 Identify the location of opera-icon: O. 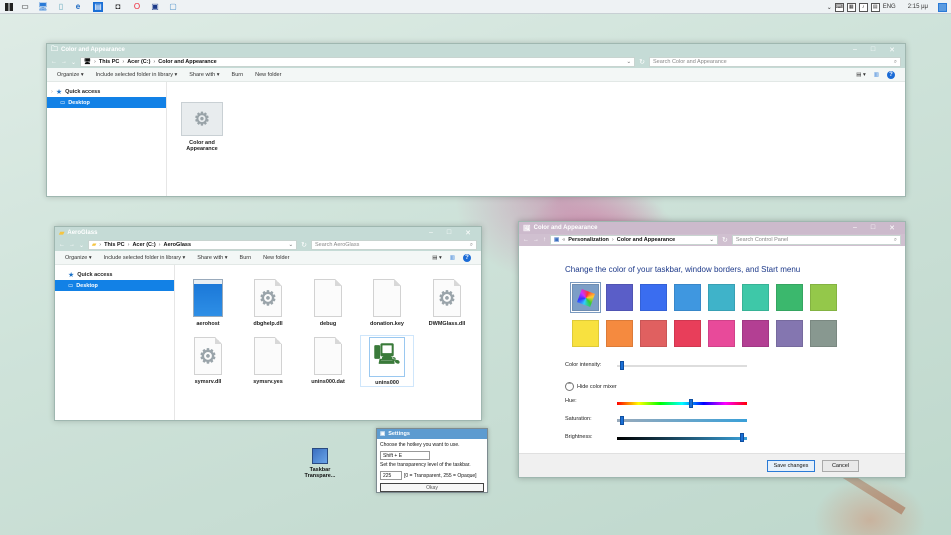
(137, 7).